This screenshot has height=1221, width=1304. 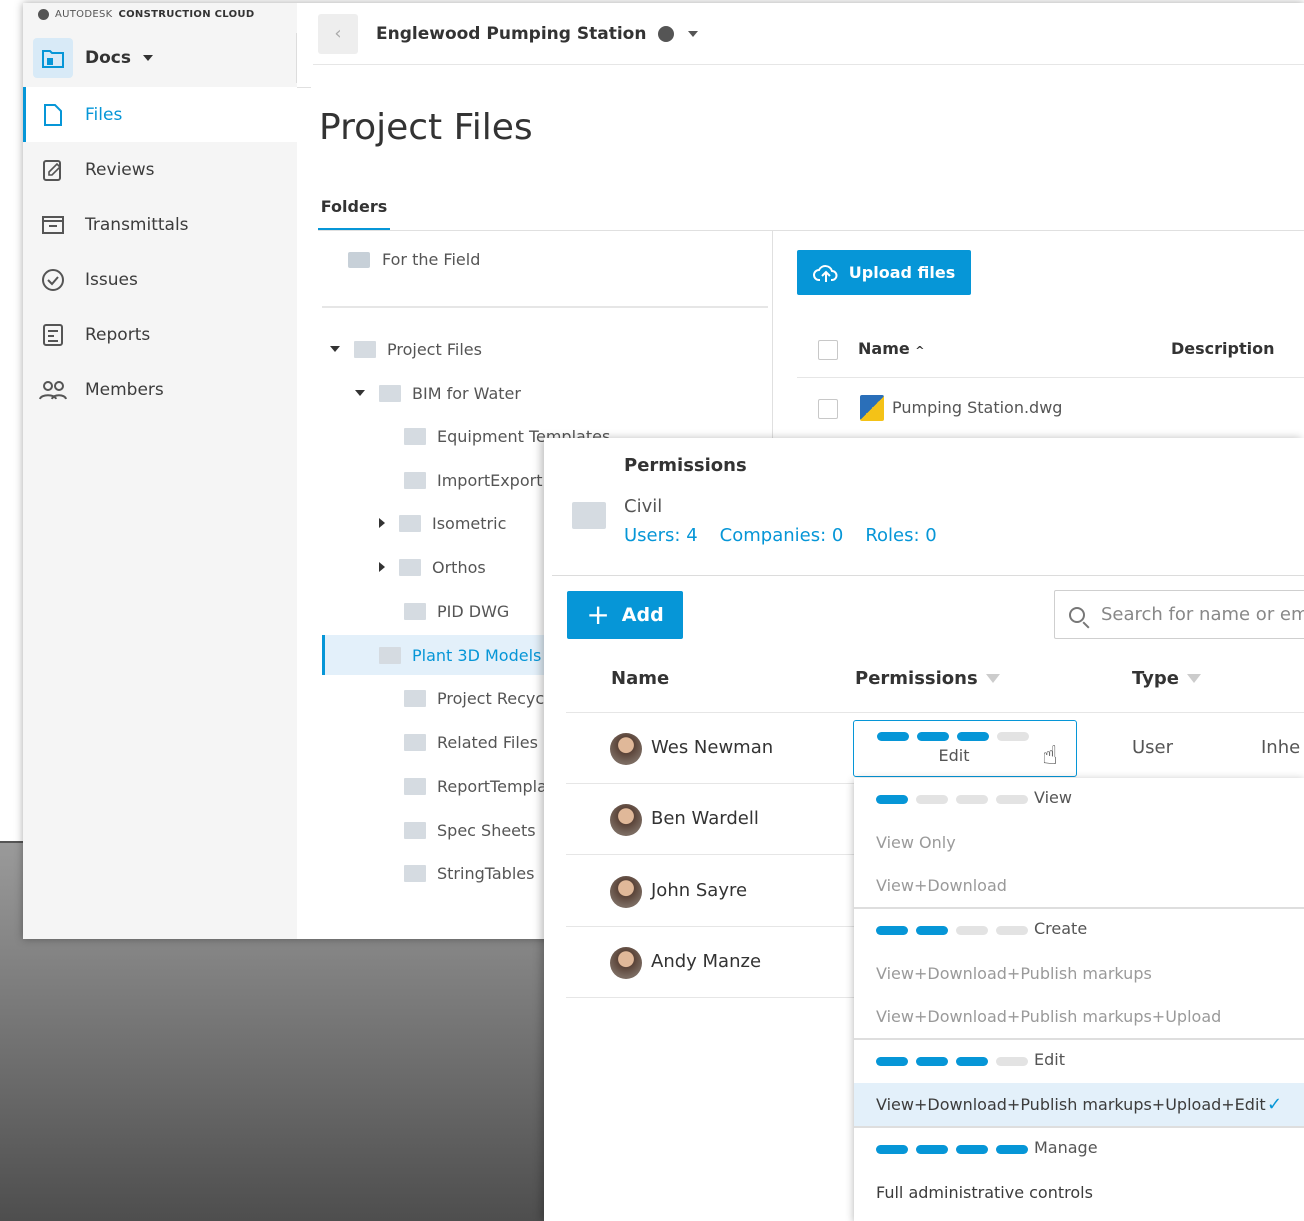 I want to click on user-type: User, so click(x=1153, y=747).